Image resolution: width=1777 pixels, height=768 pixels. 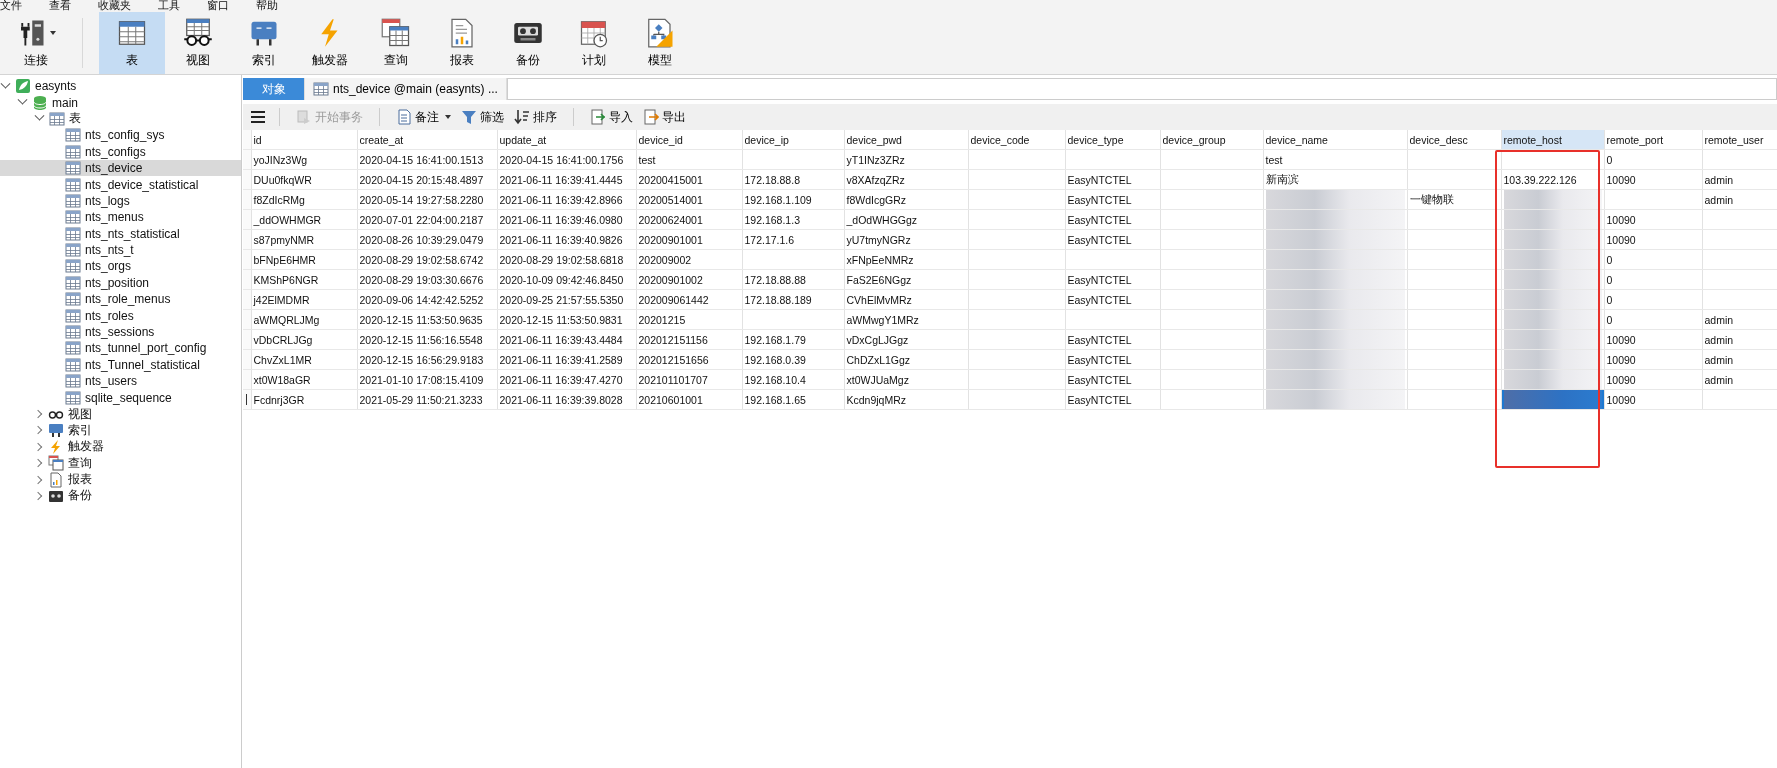 I want to click on tree-item: 查询, so click(x=120, y=463).